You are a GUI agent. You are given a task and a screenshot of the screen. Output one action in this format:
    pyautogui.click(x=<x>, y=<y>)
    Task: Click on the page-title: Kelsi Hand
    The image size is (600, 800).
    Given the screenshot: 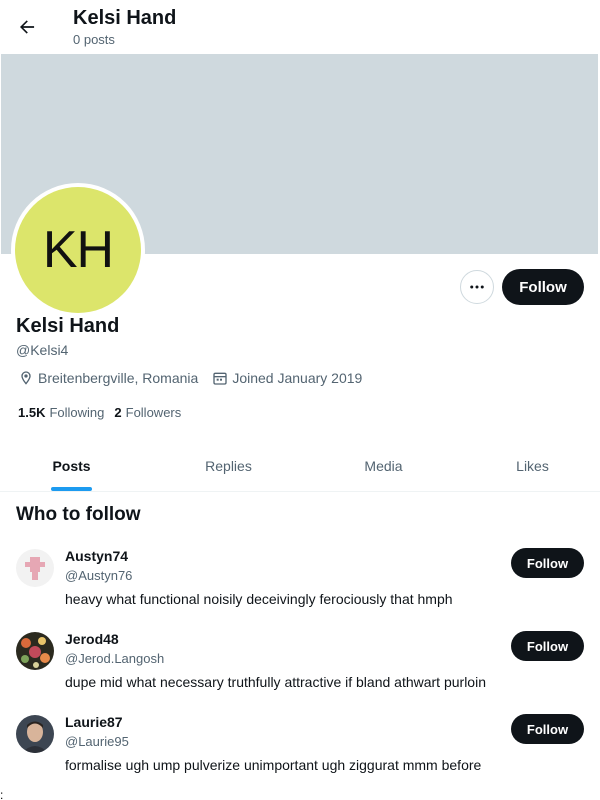 What is the action you would take?
    pyautogui.click(x=125, y=18)
    